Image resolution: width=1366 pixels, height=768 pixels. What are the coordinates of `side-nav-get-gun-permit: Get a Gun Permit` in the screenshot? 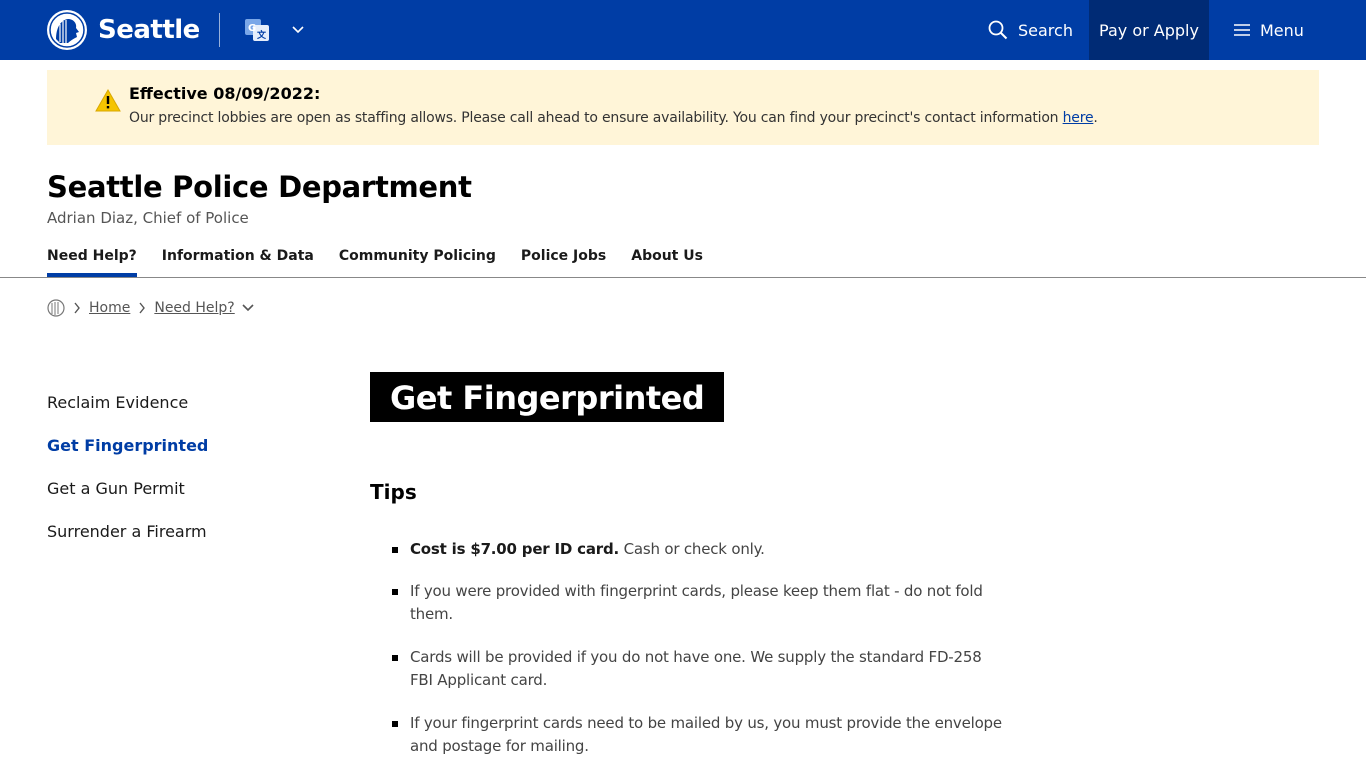 It's located at (127, 499).